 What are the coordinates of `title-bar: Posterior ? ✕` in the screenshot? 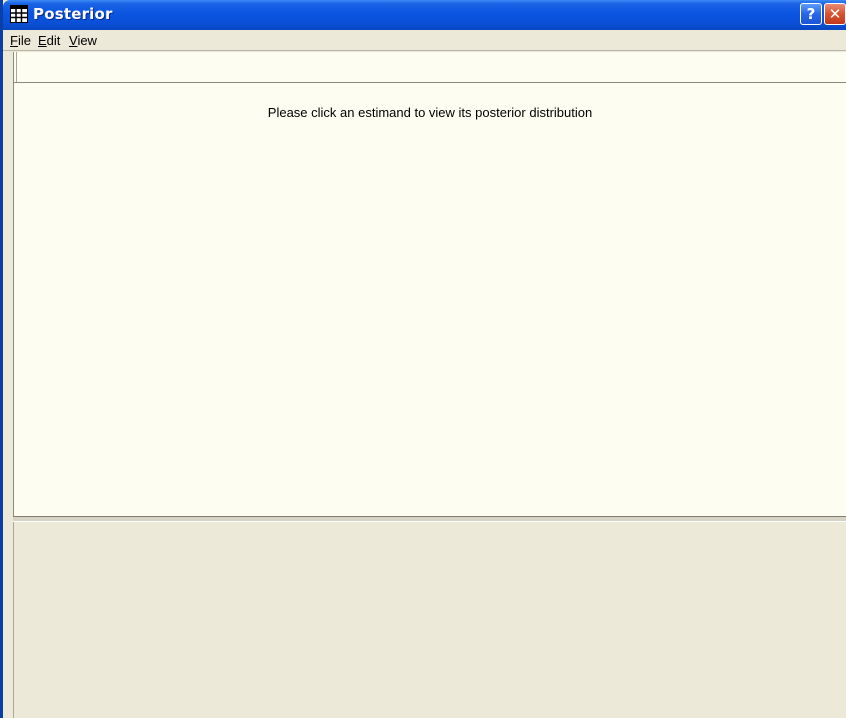 It's located at (424, 15).